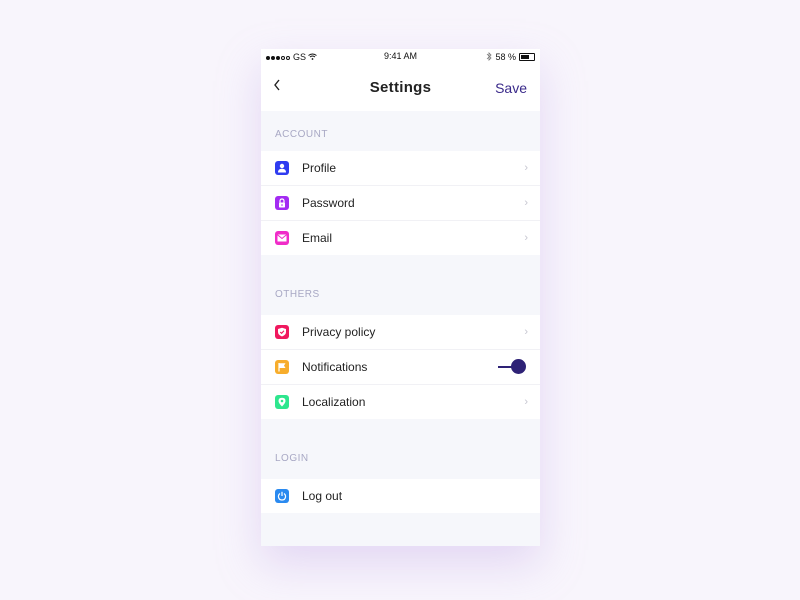 This screenshot has width=800, height=600. I want to click on section-label-account: ACCOUNT, so click(301, 134).